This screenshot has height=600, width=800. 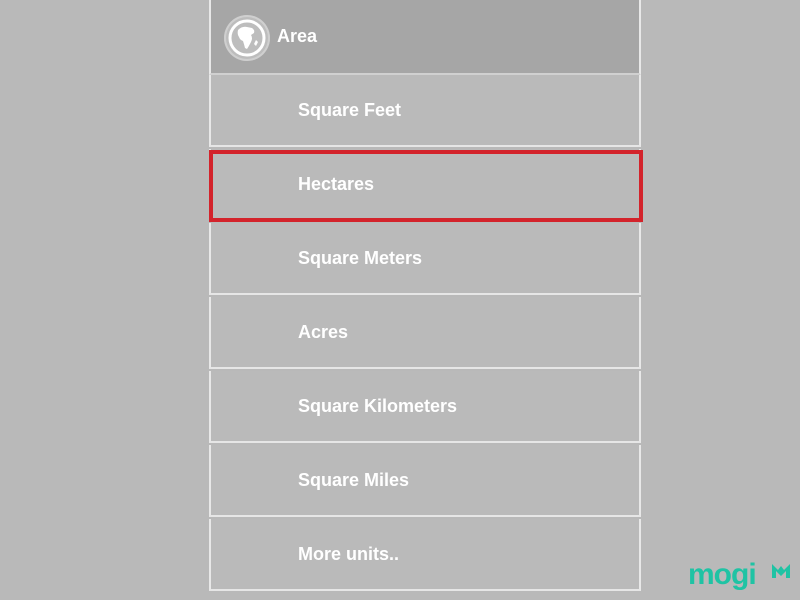 What do you see at coordinates (425, 37) in the screenshot?
I see `menu-header-area: Area` at bounding box center [425, 37].